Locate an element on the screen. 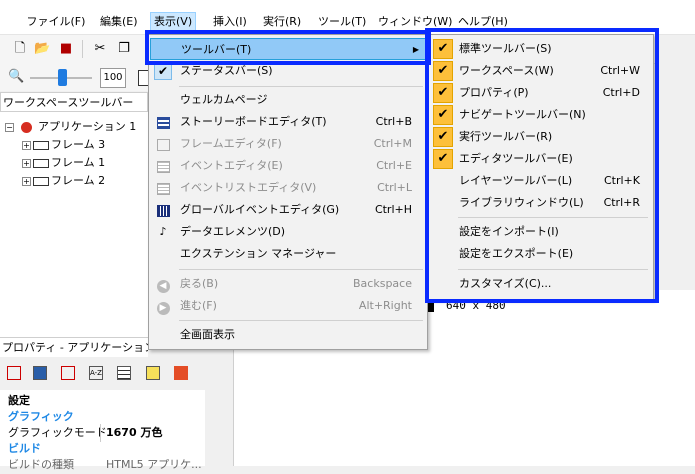 This screenshot has height=474, width=695. submenu-item-run-toolbar: ✔ 実行ツールバー(R) is located at coordinates (541, 137).